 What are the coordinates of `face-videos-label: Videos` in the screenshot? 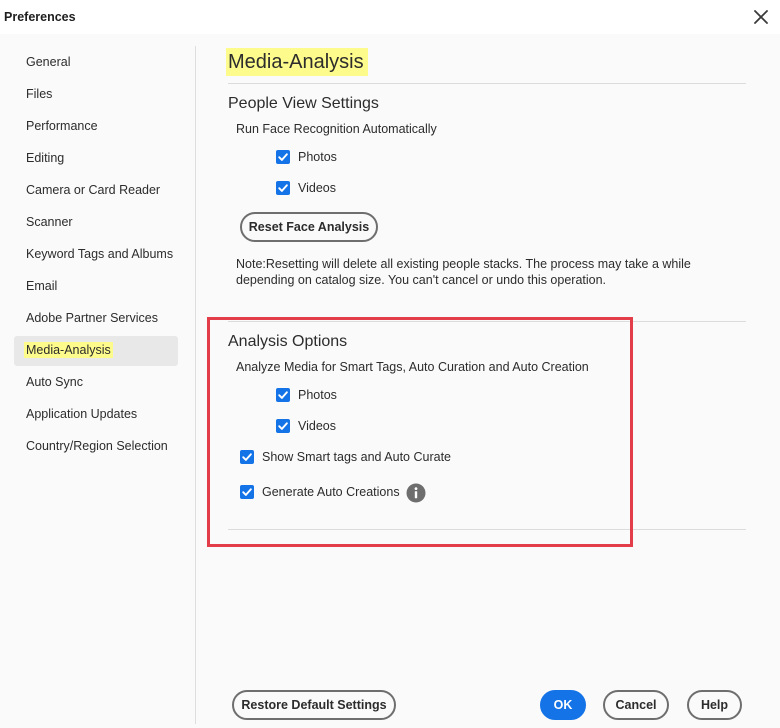 It's located at (317, 188).